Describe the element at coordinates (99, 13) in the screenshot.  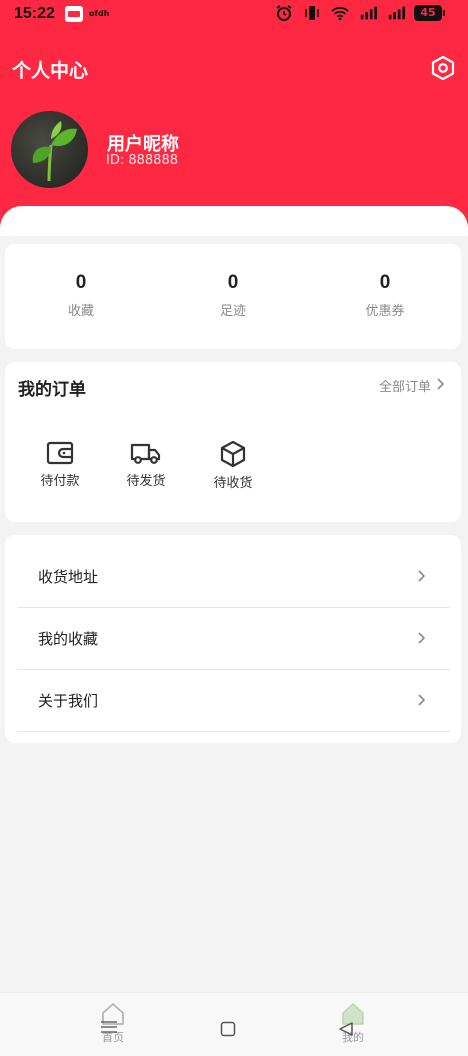
I see `status-mini-text: ofdh` at that location.